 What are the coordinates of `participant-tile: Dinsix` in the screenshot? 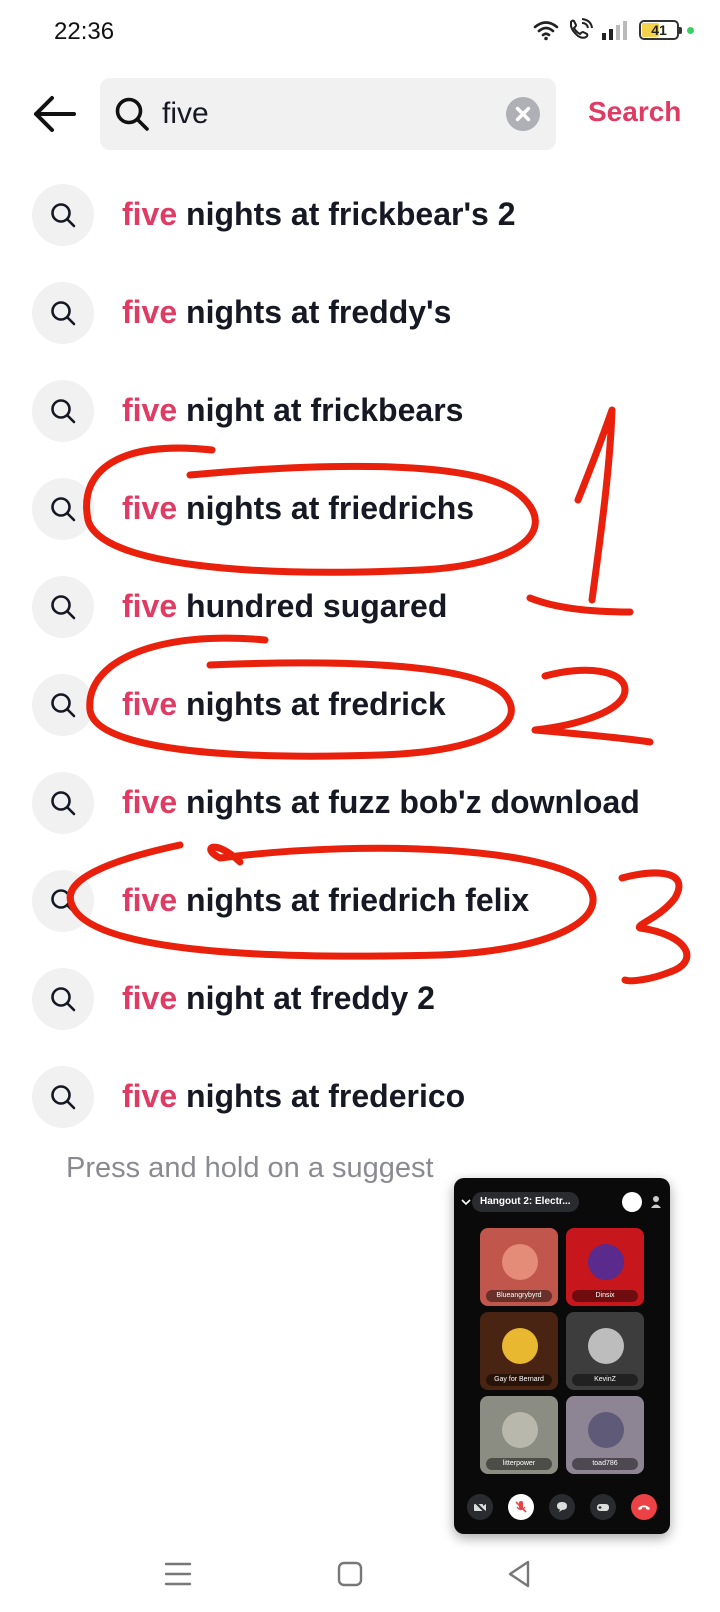 It's located at (605, 1267).